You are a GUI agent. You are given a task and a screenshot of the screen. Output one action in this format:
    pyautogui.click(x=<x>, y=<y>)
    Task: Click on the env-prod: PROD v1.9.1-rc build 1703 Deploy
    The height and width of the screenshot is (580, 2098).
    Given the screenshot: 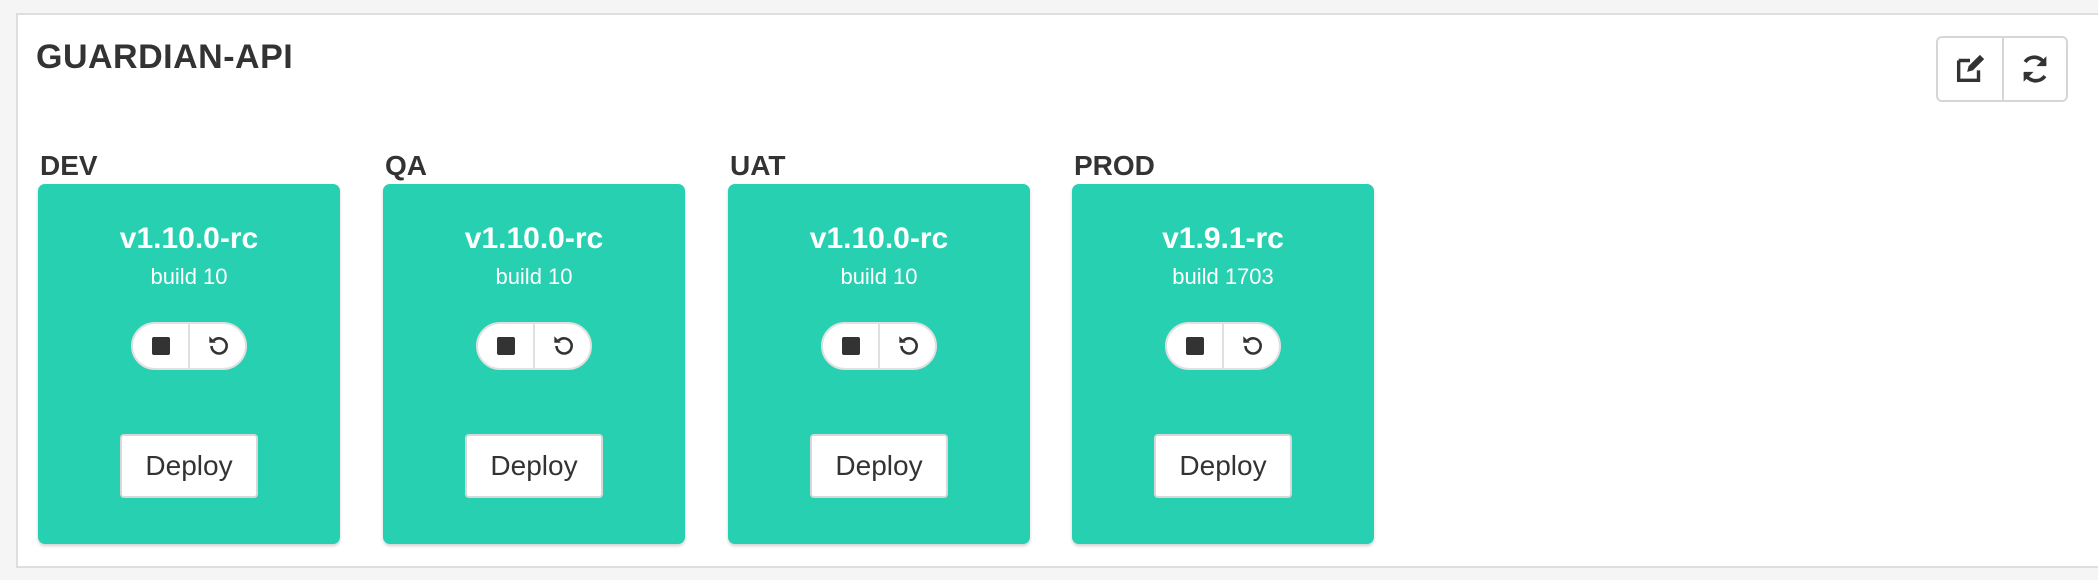 What is the action you would take?
    pyautogui.click(x=1224, y=346)
    